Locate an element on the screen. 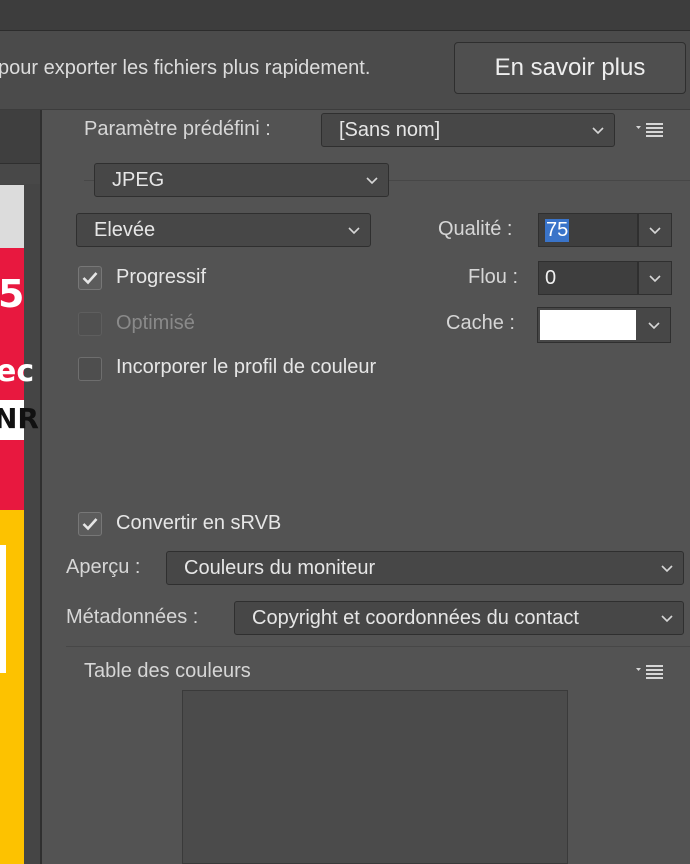 The image size is (690, 864). preview-value: Couleurs du moniteur is located at coordinates (280, 567).